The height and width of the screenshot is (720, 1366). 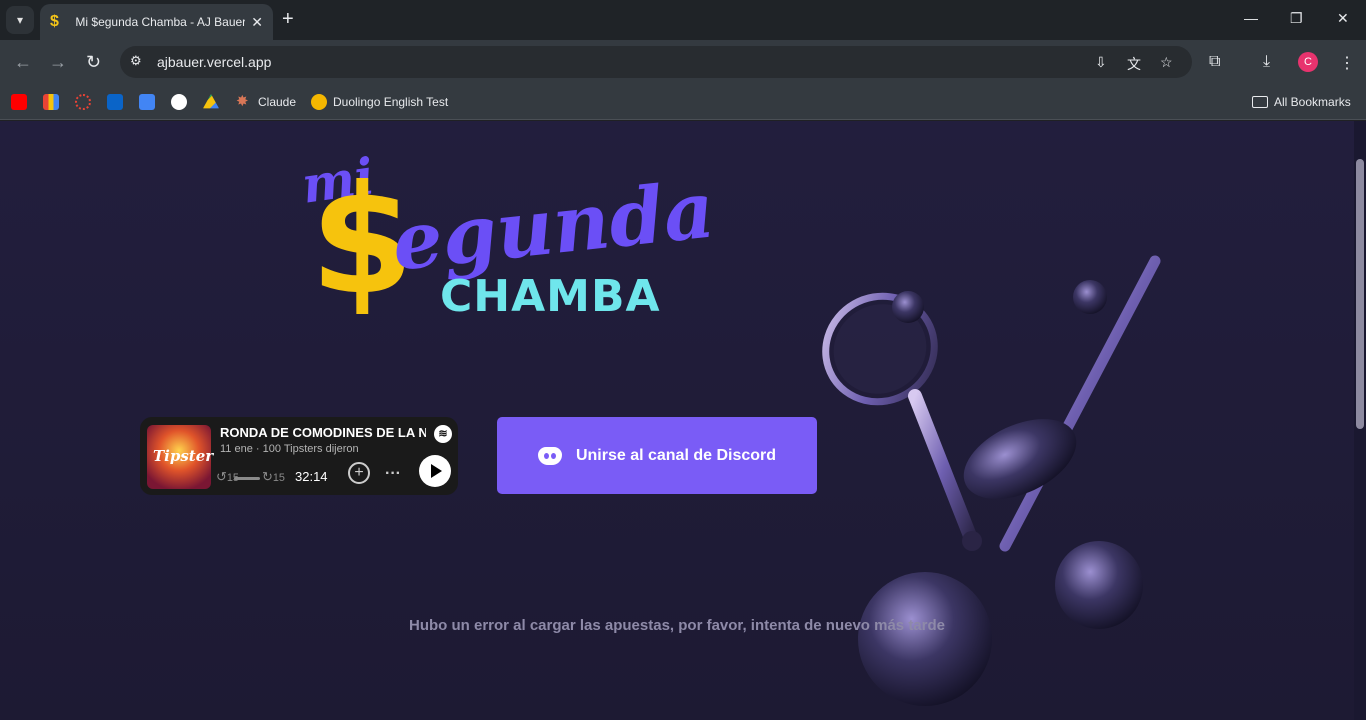 I want to click on minimize-button: —, so click(x=1251, y=18).